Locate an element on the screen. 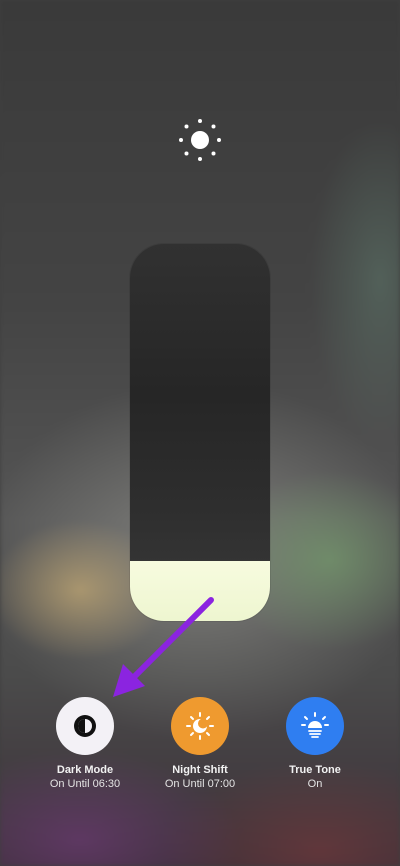 Image resolution: width=400 pixels, height=866 pixels. true-tone-button is located at coordinates (315, 726).